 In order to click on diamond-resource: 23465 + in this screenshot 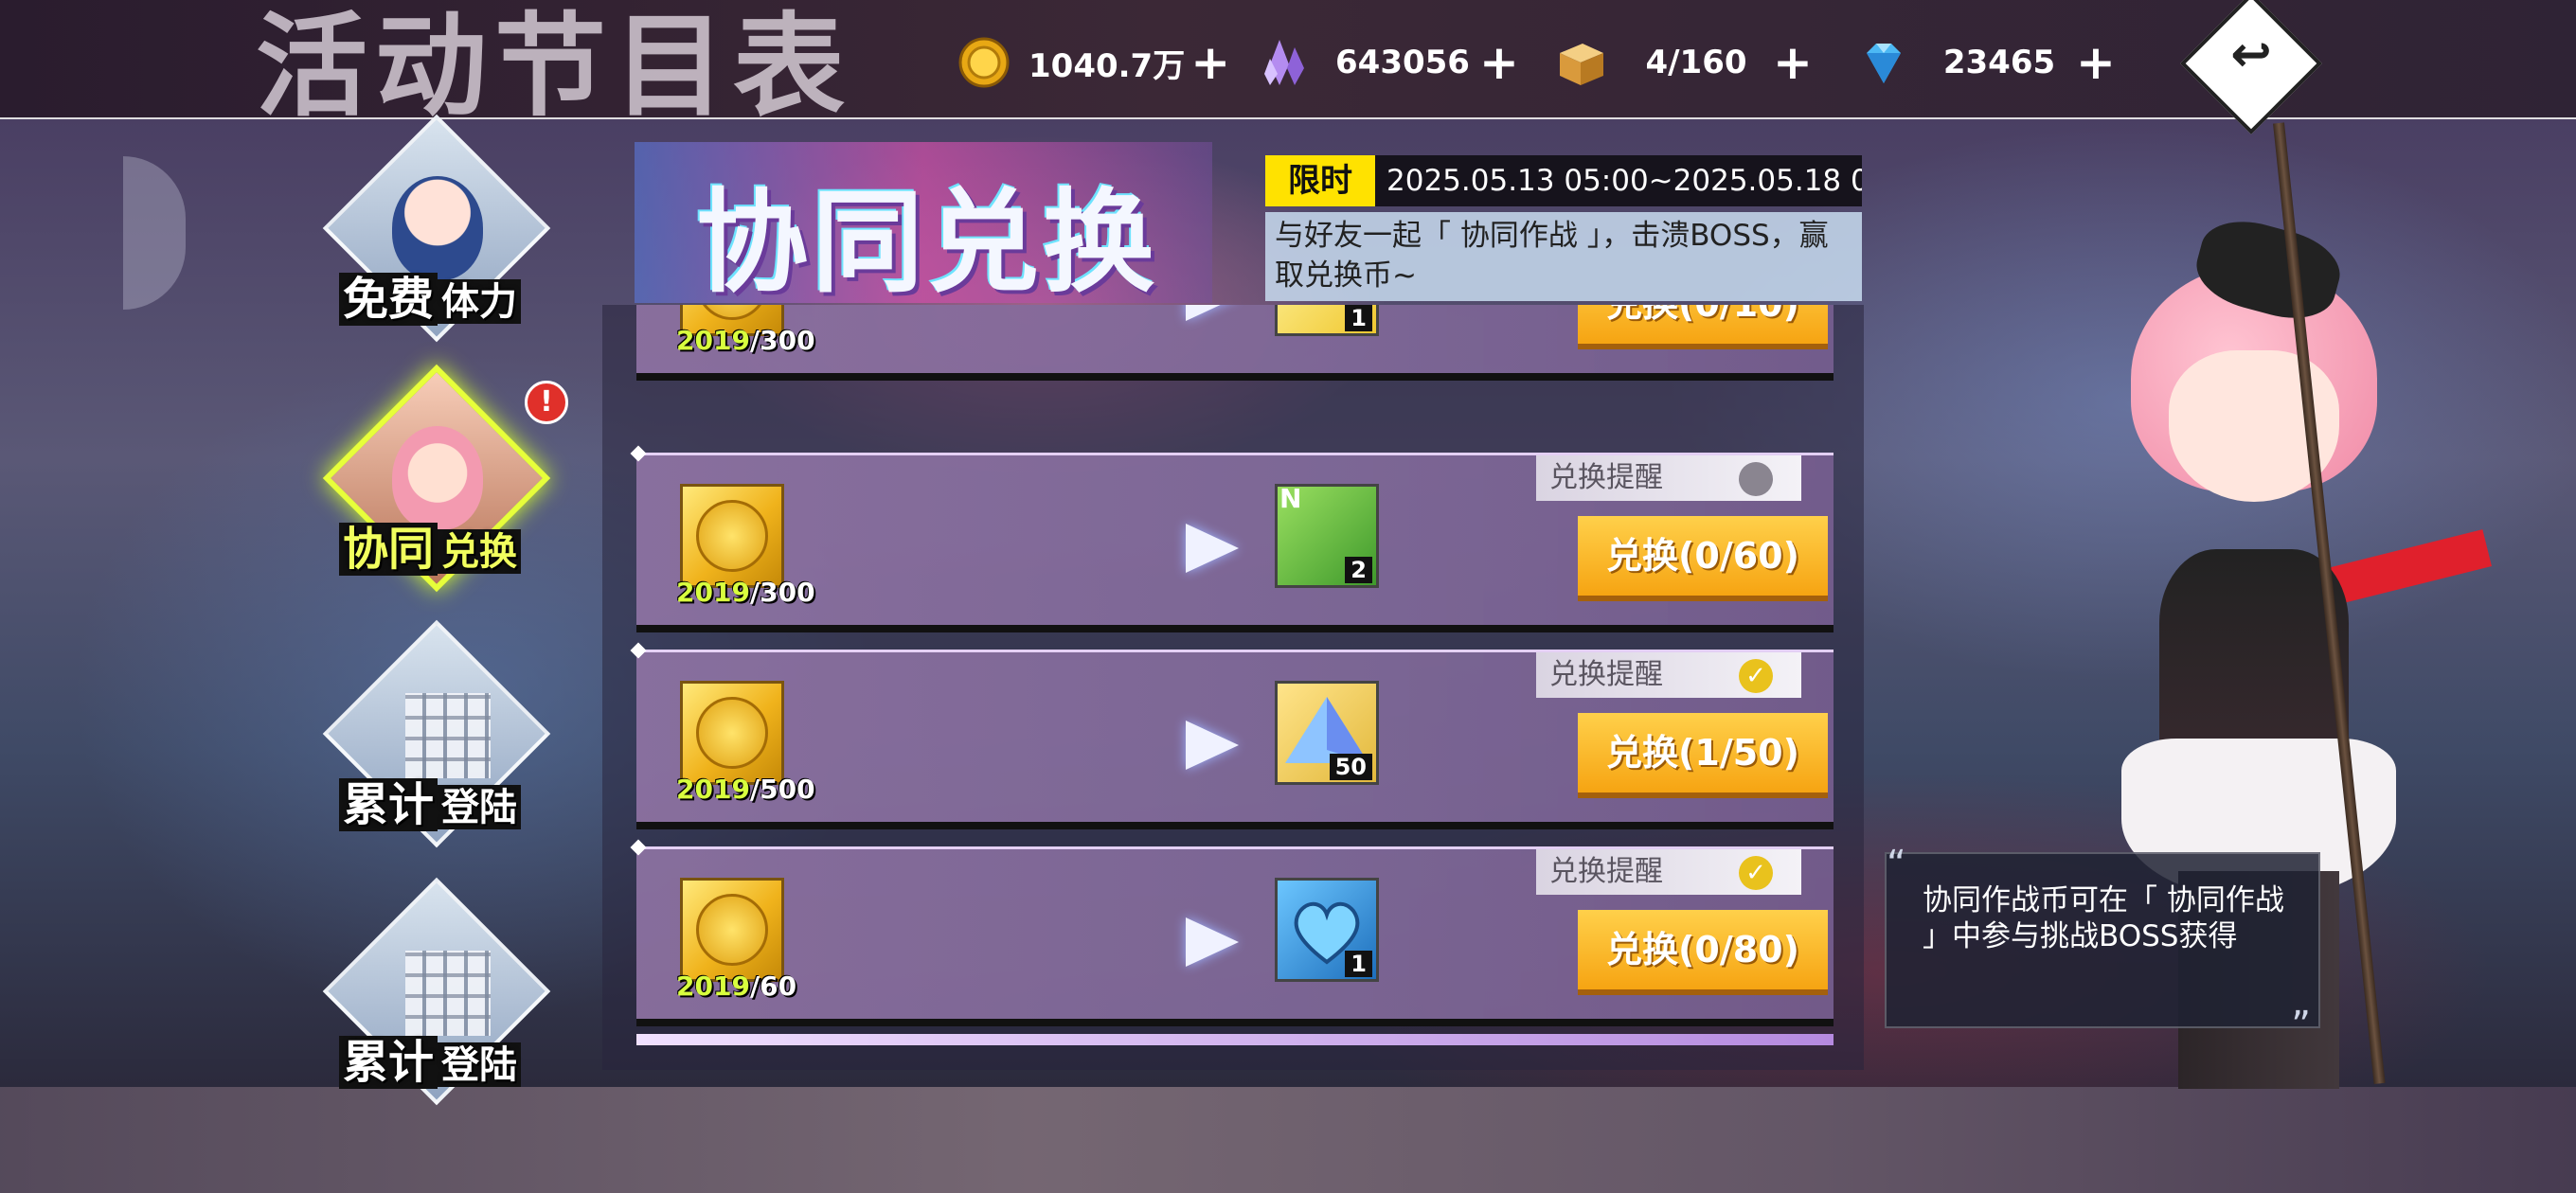, I will do `click(1986, 62)`.